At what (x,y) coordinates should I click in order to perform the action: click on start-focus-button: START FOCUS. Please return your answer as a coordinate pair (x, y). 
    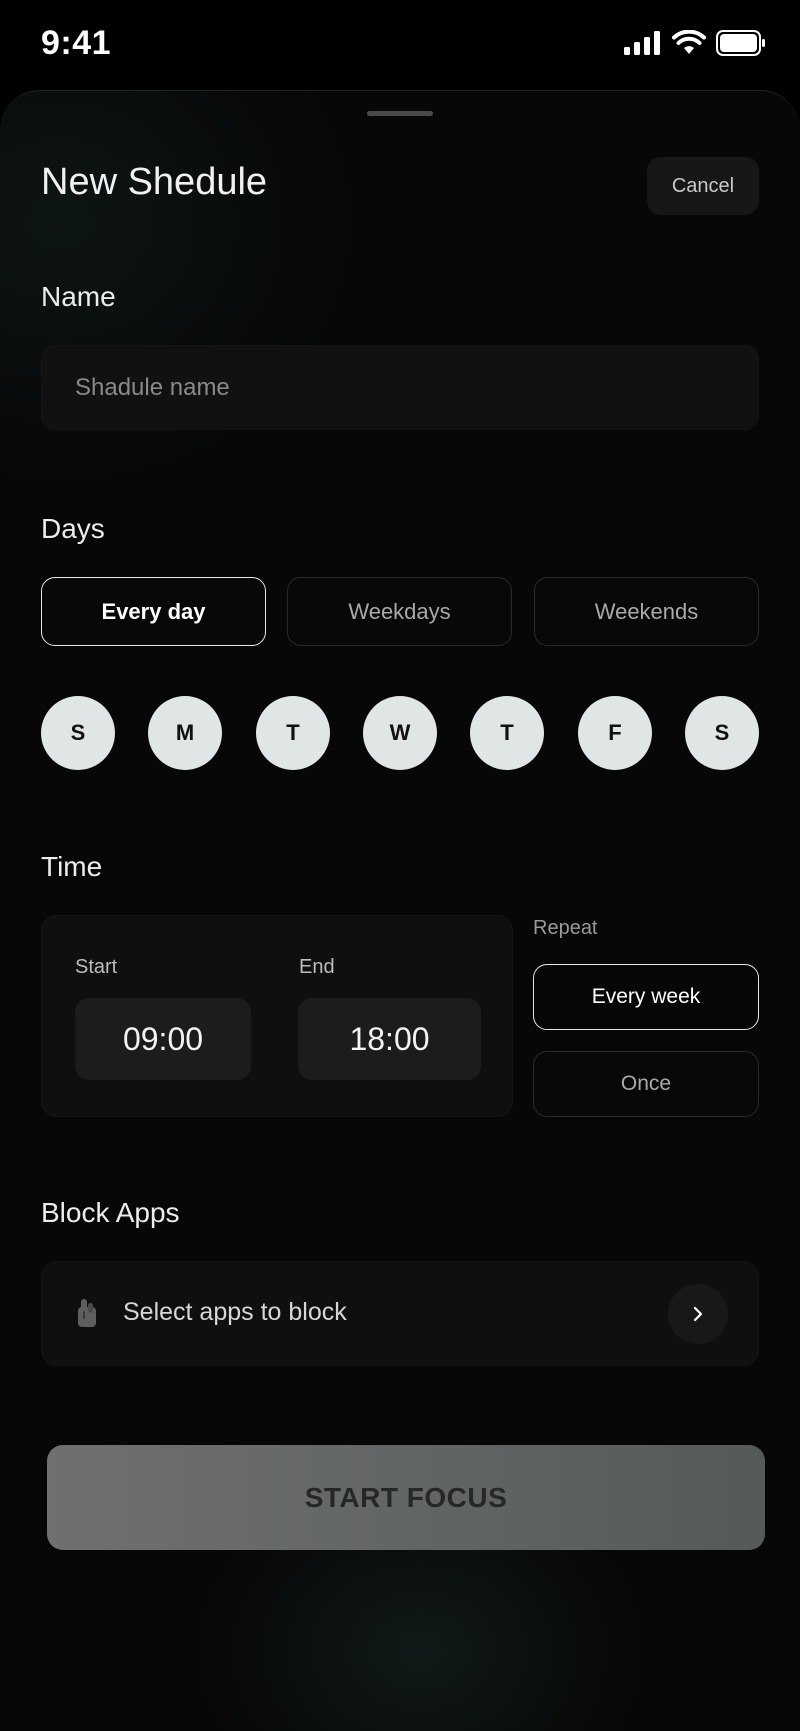
    Looking at the image, I should click on (406, 1497).